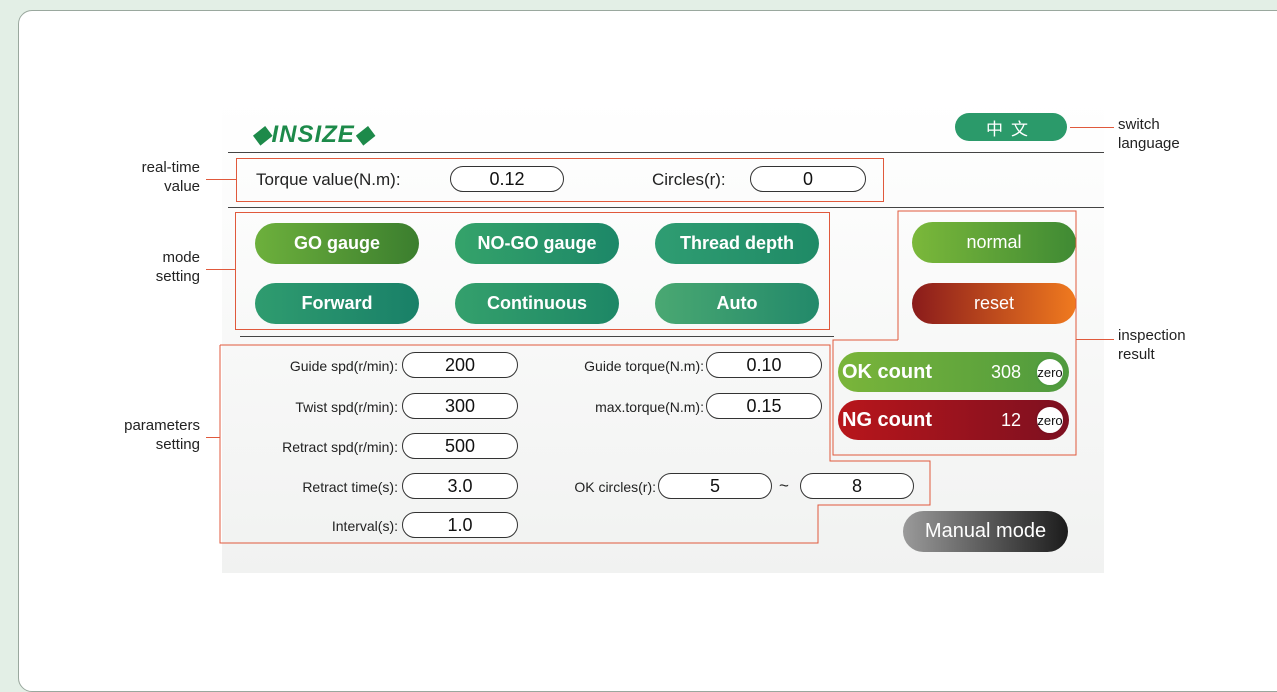 This screenshot has height=692, width=1277. What do you see at coordinates (784, 485) in the screenshot?
I see `range-tilde: ~` at bounding box center [784, 485].